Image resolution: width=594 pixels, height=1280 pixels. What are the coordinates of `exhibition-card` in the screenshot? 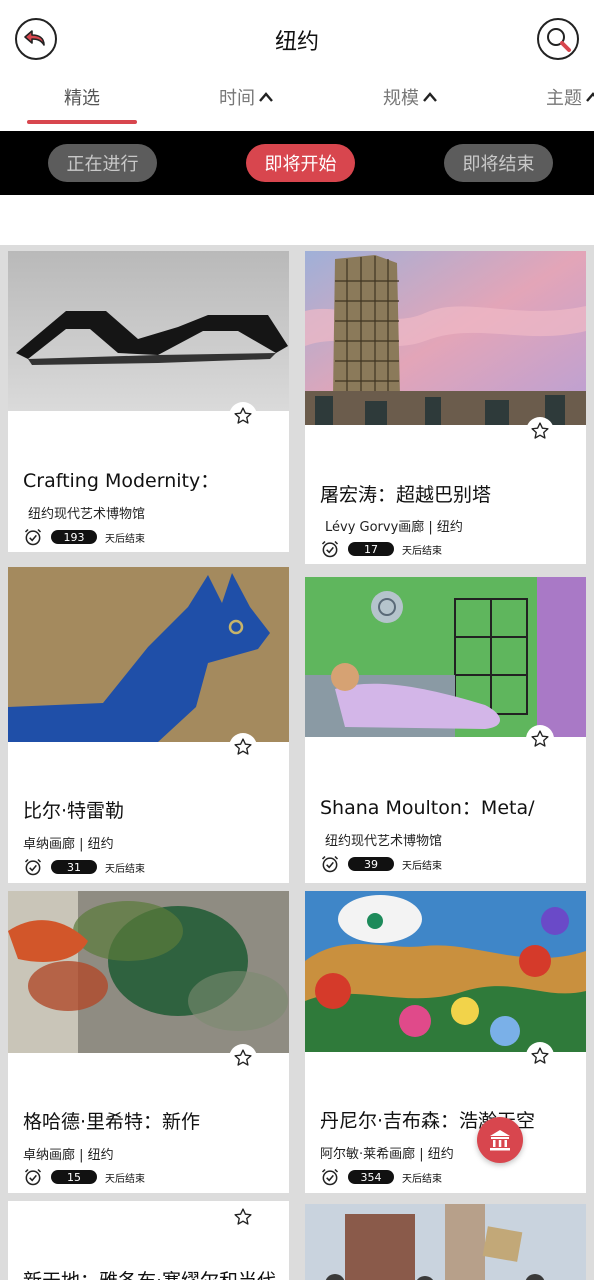 It's located at (445, 1242).